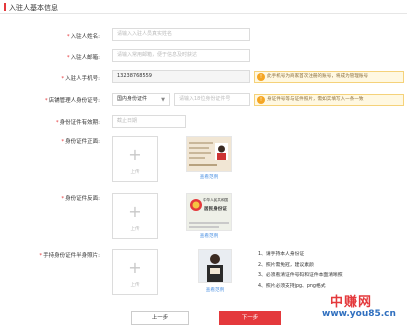 Image resolution: width=407 pixels, height=328 pixels. Describe the element at coordinates (215, 290) in the screenshot. I see `id-handheld-sample-link: 查看范例` at that location.